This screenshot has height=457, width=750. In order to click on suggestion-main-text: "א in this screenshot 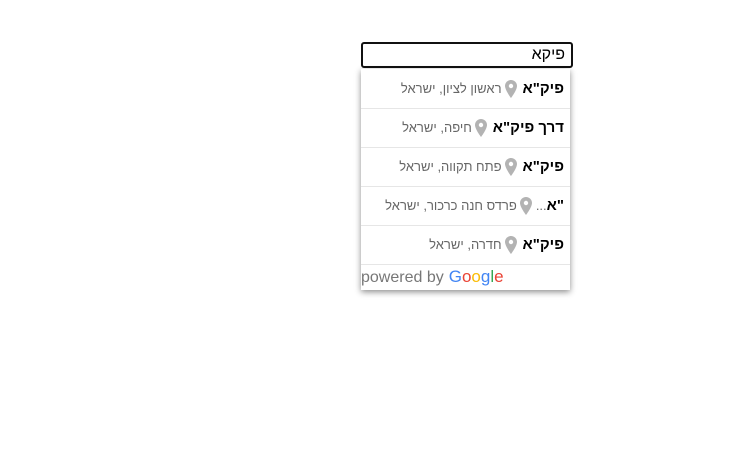, I will do `click(555, 205)`.